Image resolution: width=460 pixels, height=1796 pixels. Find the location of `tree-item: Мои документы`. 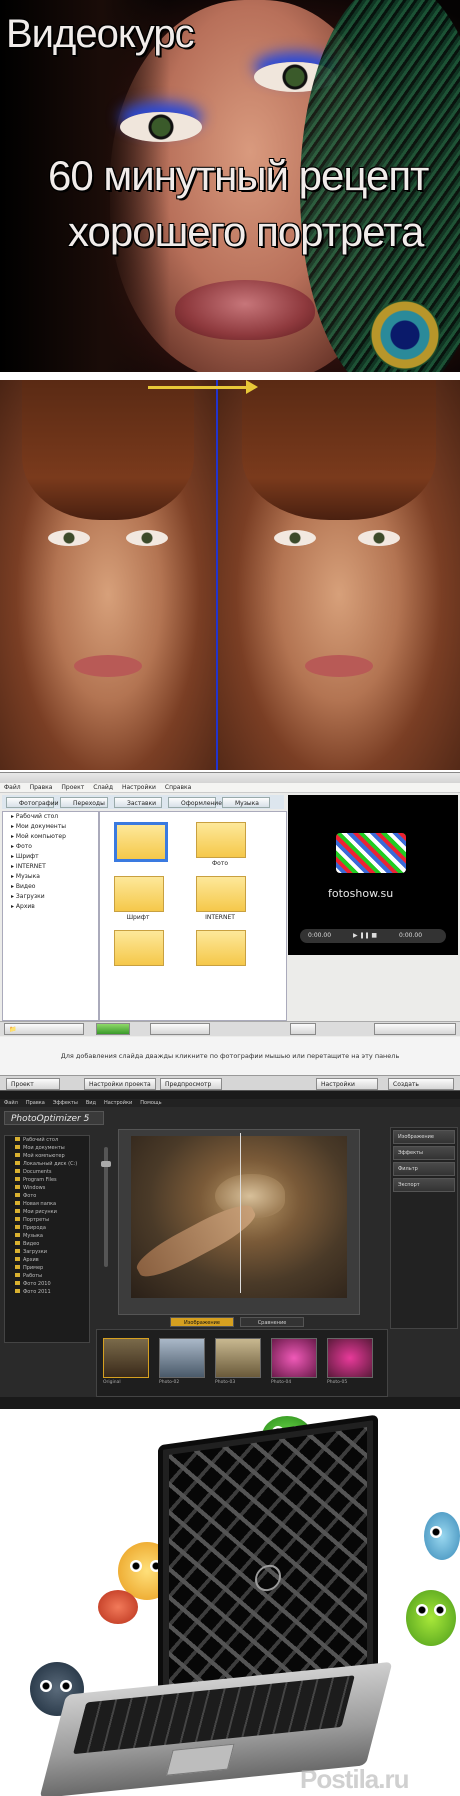

tree-item: Мои документы is located at coordinates (47, 1148).